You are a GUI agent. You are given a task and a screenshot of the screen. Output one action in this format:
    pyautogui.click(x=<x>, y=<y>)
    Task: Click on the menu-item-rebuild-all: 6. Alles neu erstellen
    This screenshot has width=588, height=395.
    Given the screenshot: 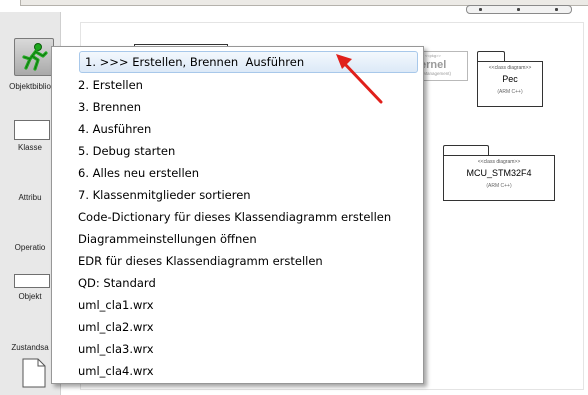 What is the action you would take?
    pyautogui.click(x=138, y=173)
    